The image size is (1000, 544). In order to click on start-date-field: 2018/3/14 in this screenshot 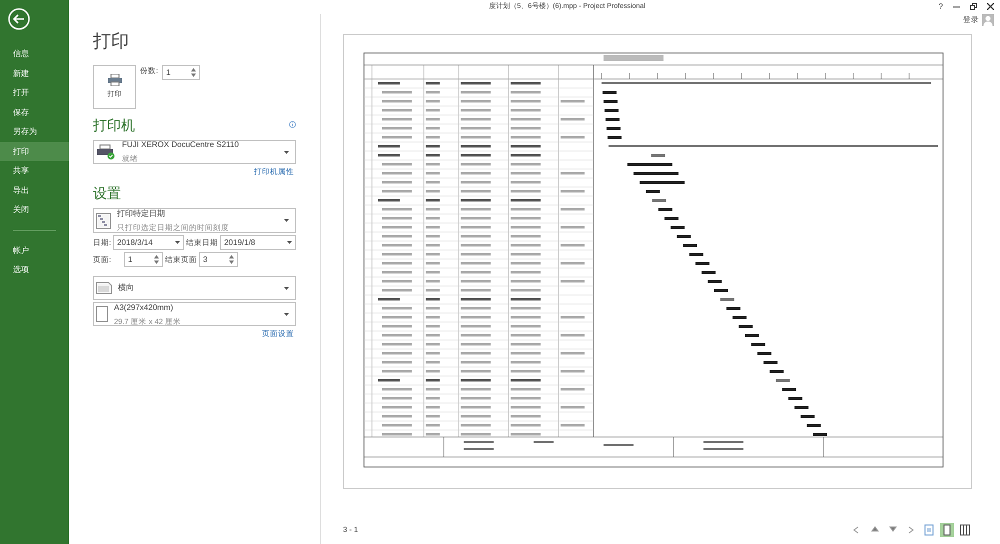, I will do `click(148, 242)`.